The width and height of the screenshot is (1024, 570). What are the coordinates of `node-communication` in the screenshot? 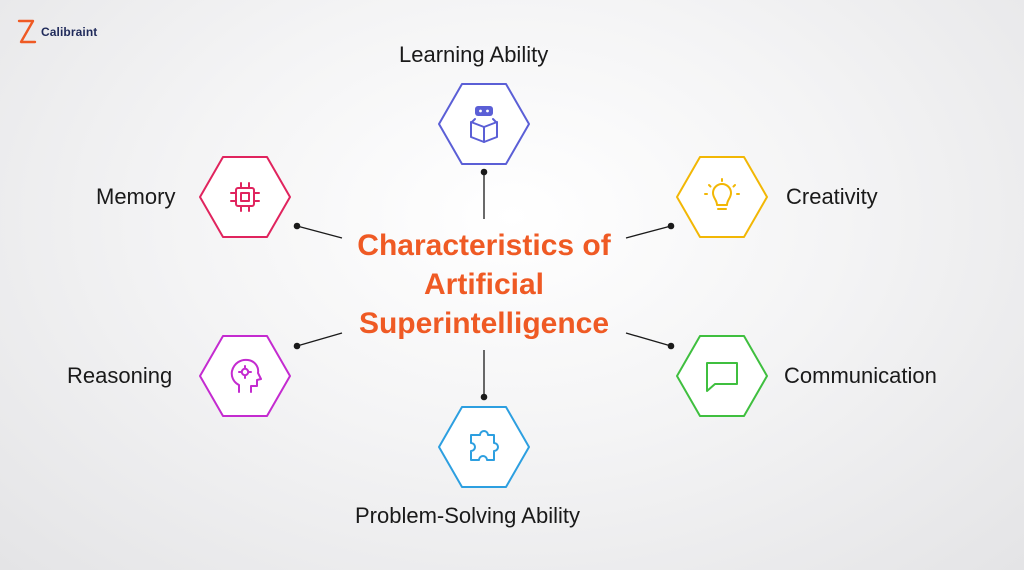 It's located at (722, 376).